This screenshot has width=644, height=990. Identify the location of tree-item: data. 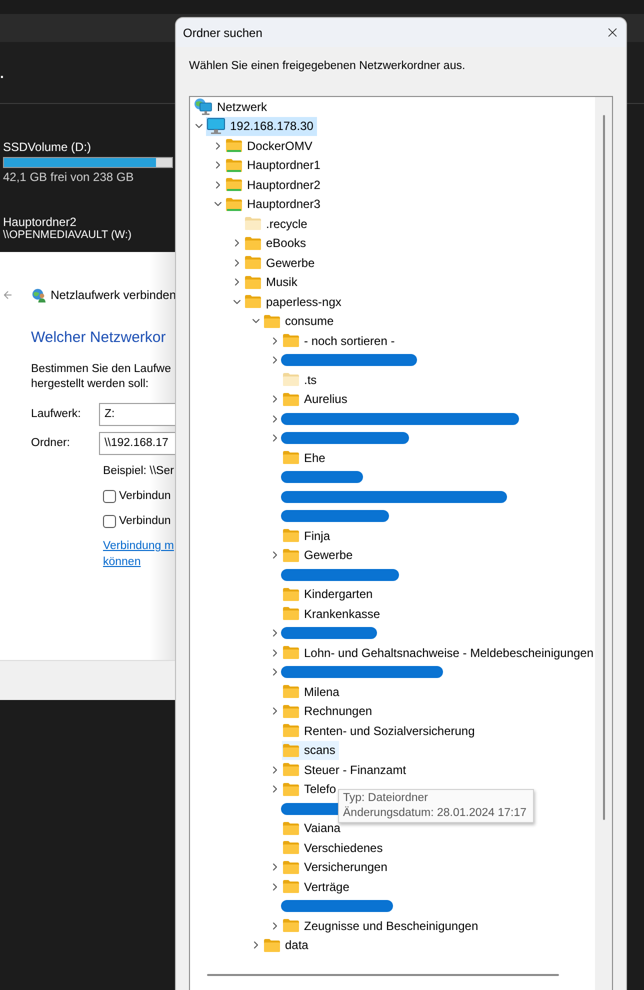
(287, 945).